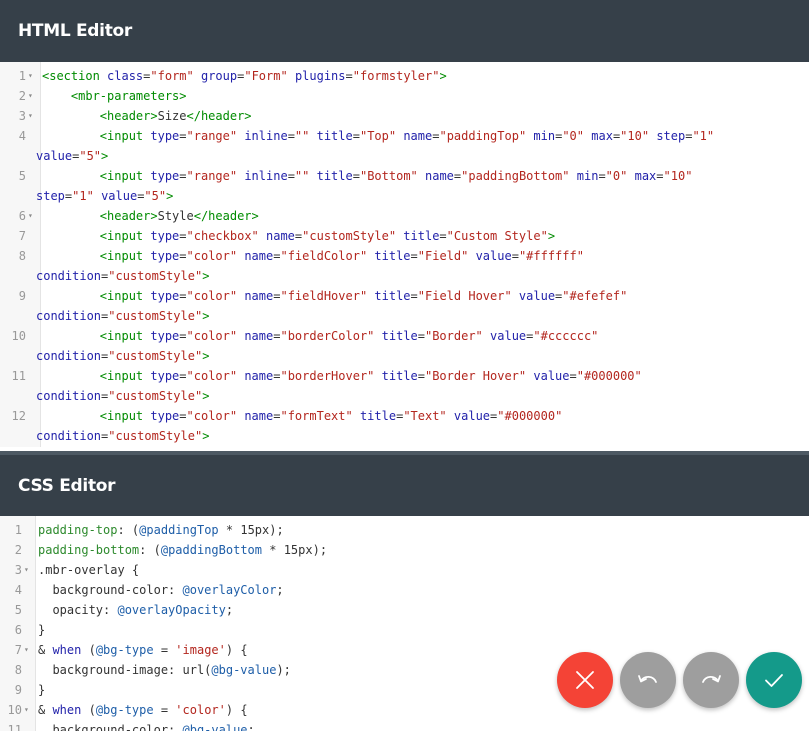  I want to click on code-token: "color", so click(212, 296).